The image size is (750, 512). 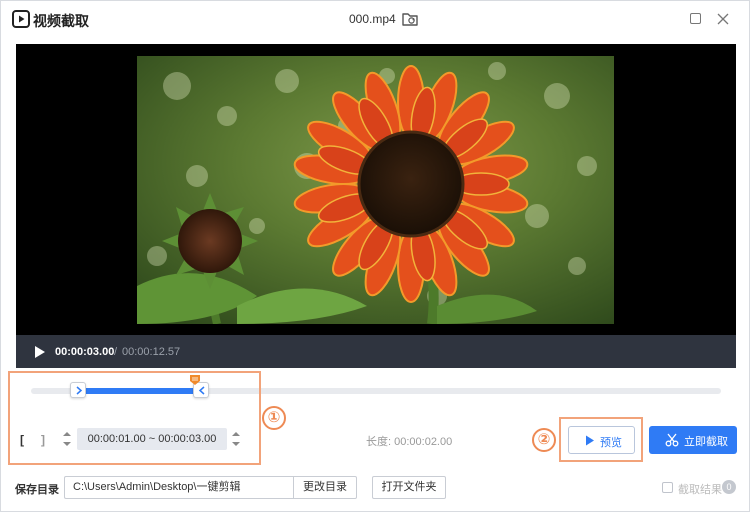 What do you see at coordinates (723, 19) in the screenshot?
I see `close-icon` at bounding box center [723, 19].